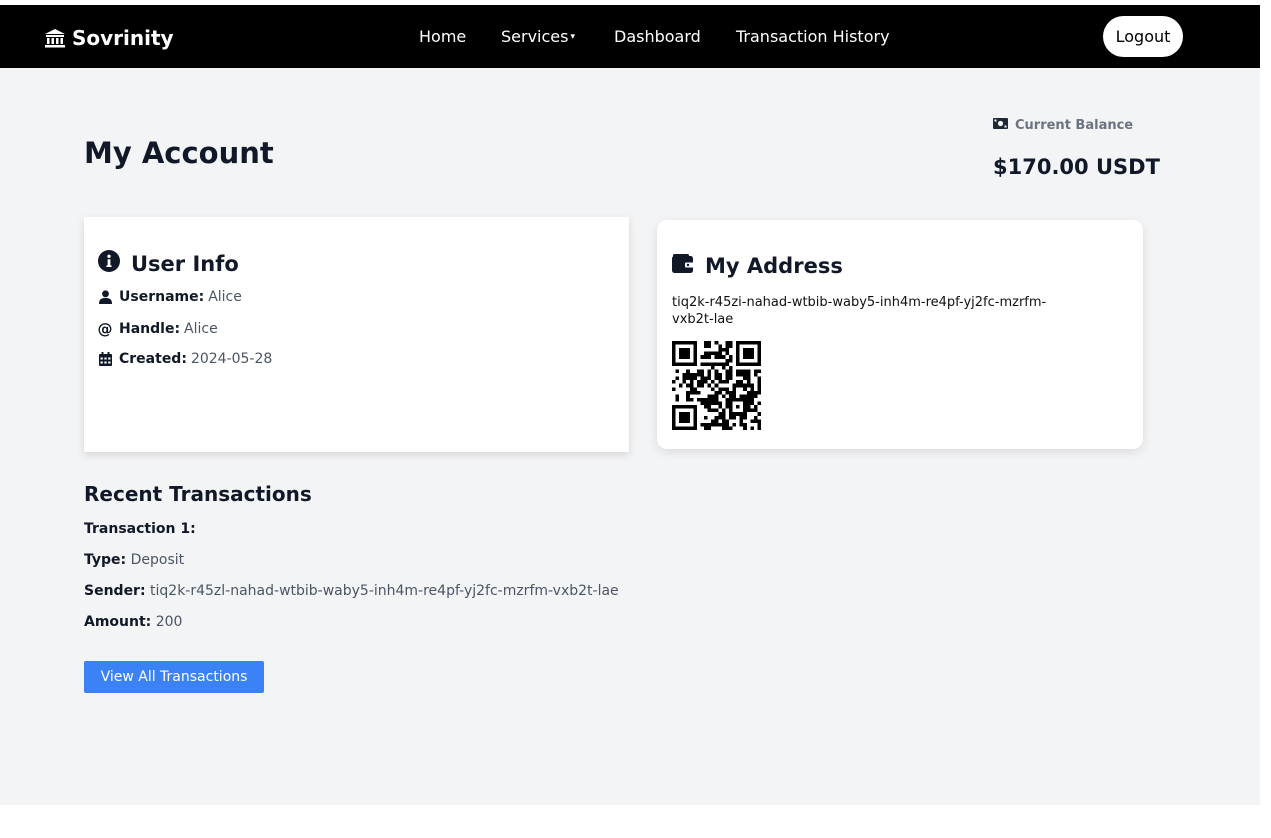 This screenshot has width=1271, height=838. Describe the element at coordinates (118, 622) in the screenshot. I see `transaction-amount-label: Amount:` at that location.